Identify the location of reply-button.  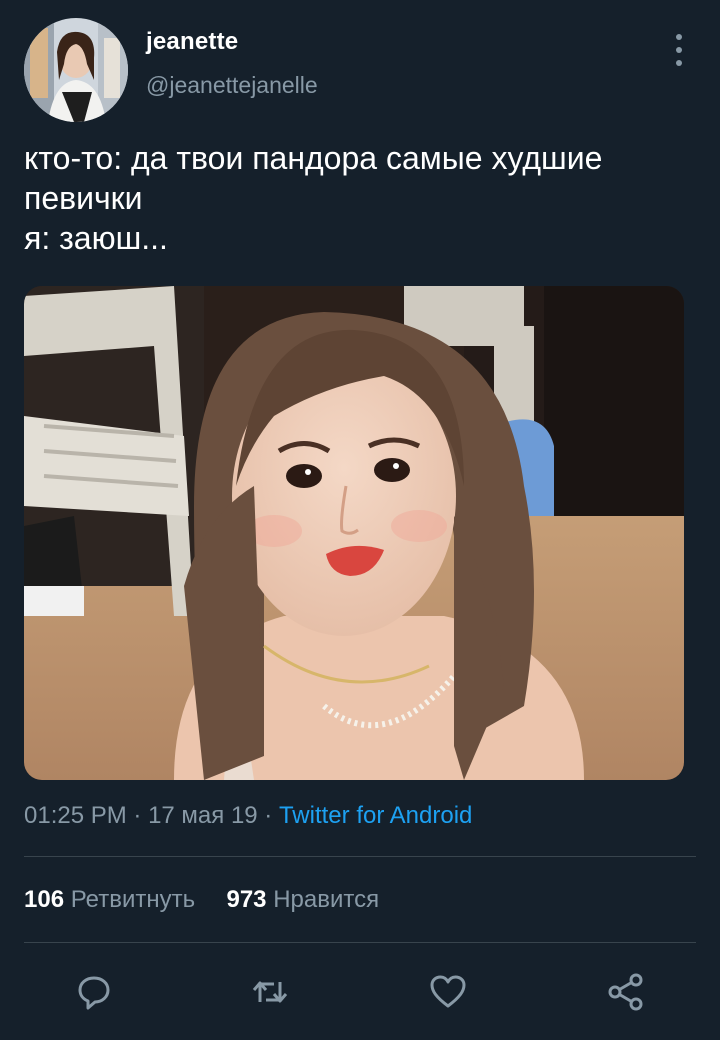
(94, 992).